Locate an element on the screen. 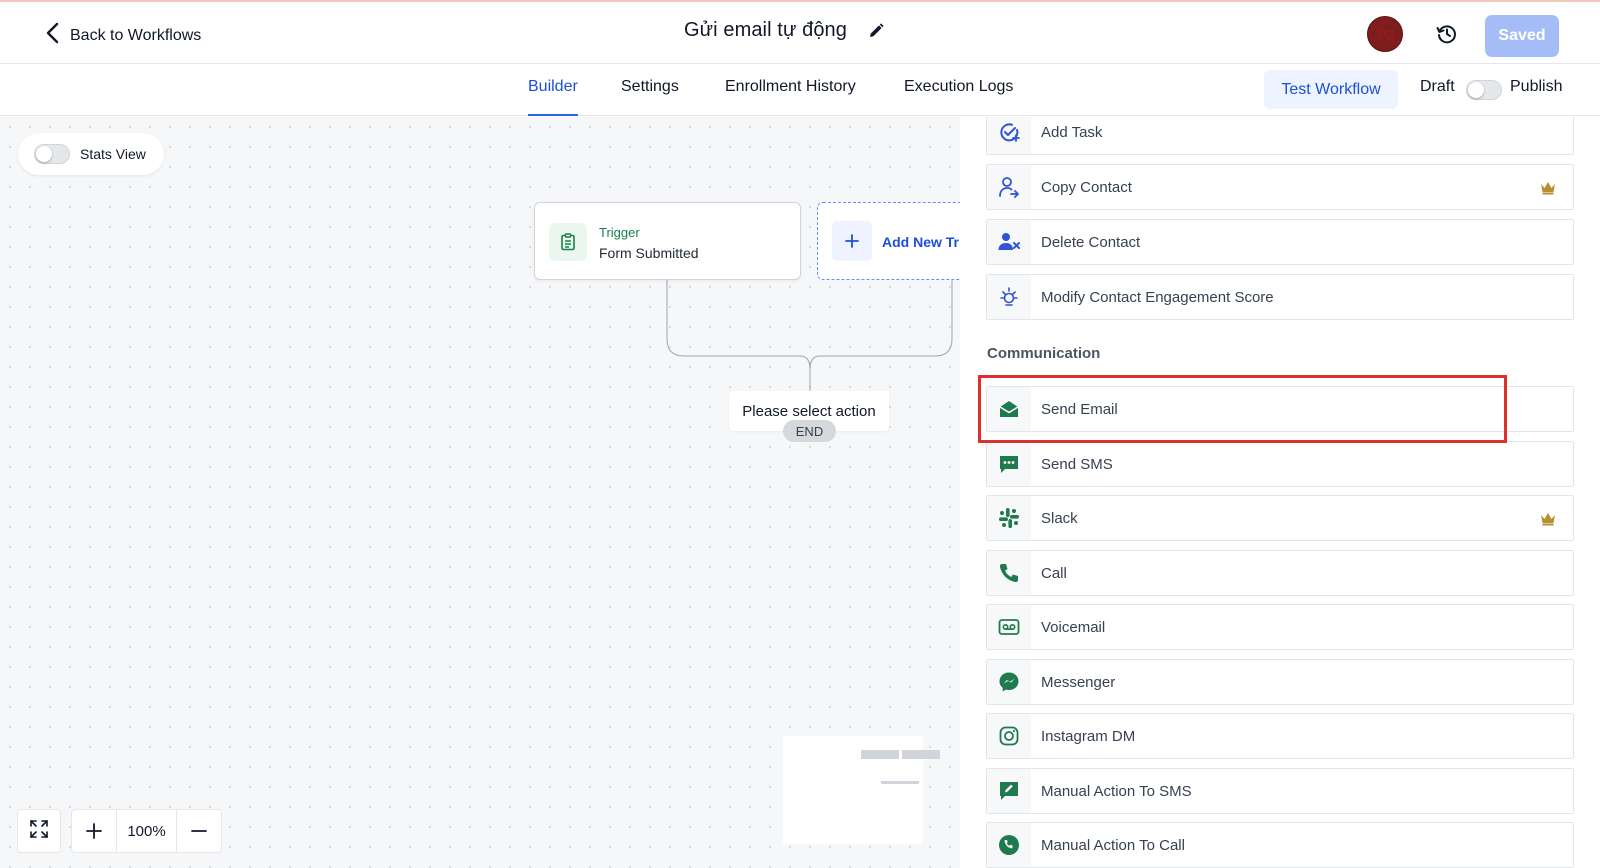 This screenshot has height=868, width=1600. minimap is located at coordinates (861, 790).